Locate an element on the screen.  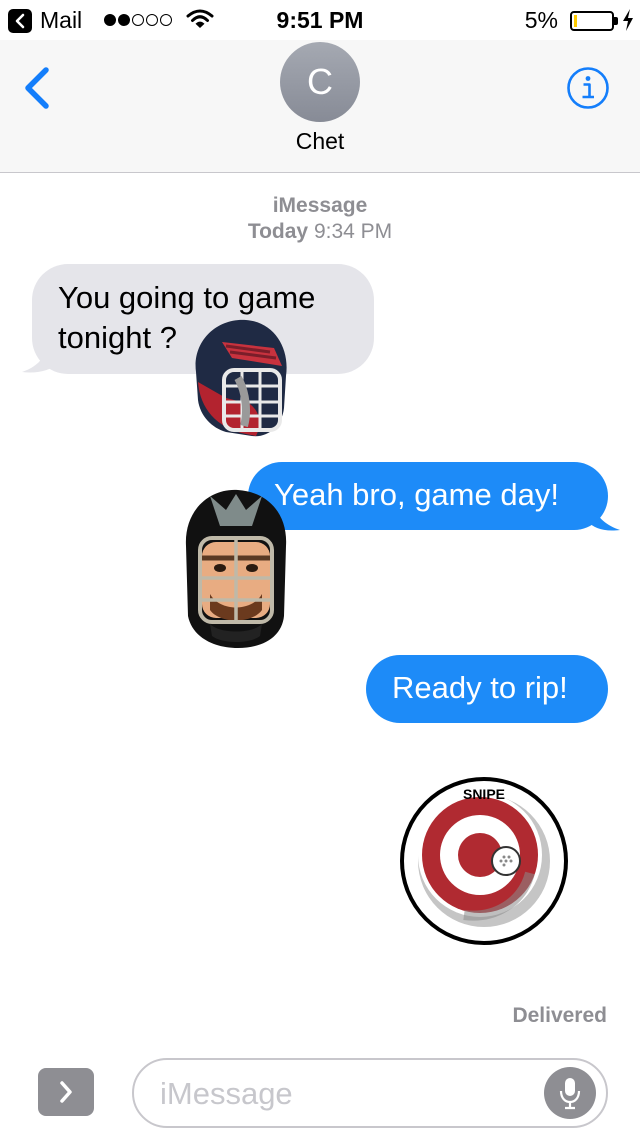
target-label: SNIPE is located at coordinates (484, 794).